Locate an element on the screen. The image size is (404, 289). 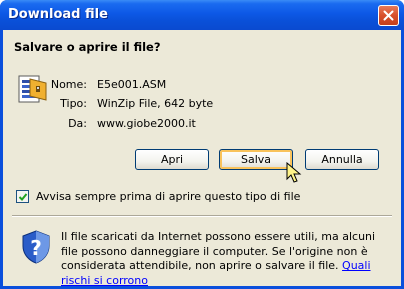
type-value: WinZip File, 642 byte is located at coordinates (155, 103).